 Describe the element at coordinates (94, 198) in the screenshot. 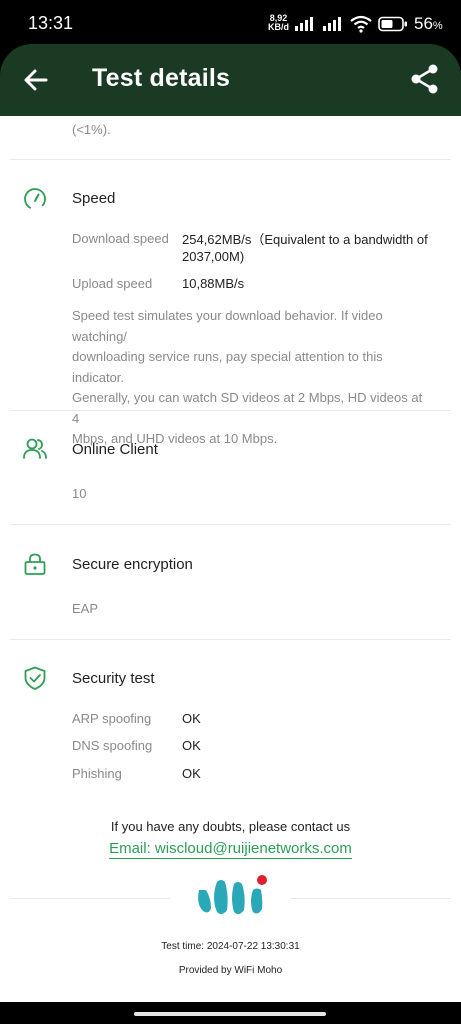

I see `speed-title: Speed` at that location.